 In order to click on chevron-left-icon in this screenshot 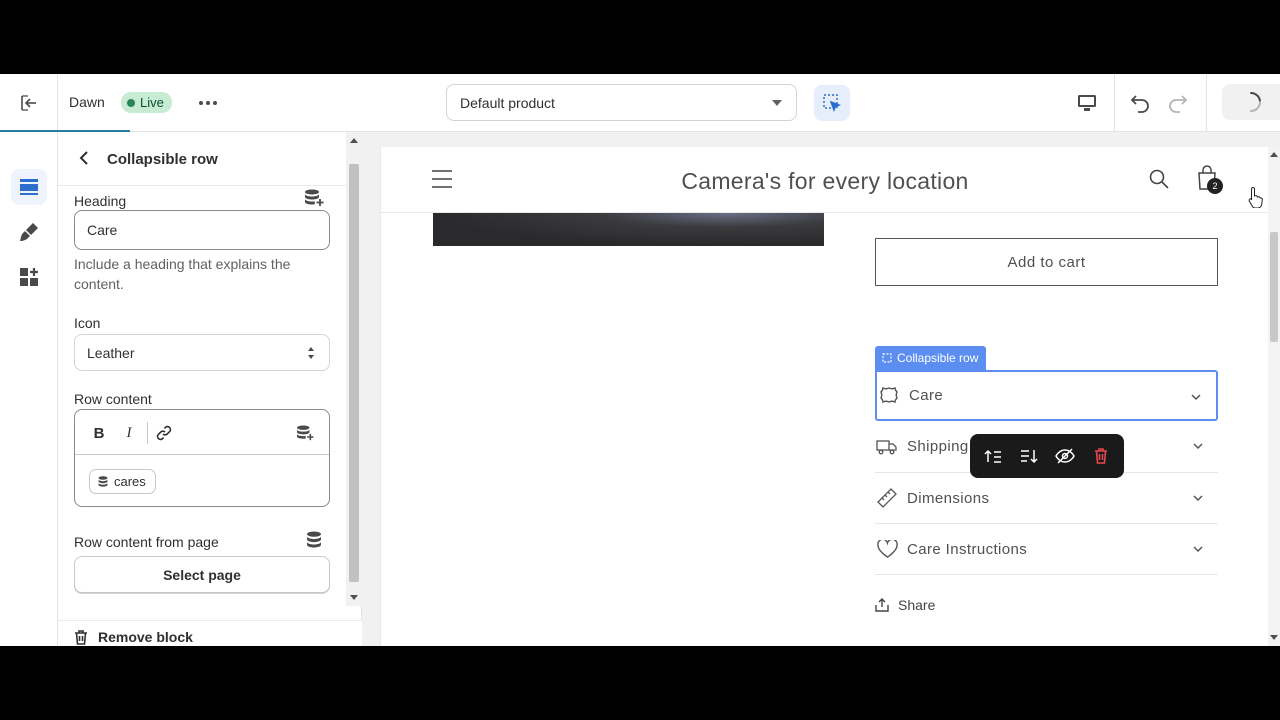, I will do `click(83, 158)`.